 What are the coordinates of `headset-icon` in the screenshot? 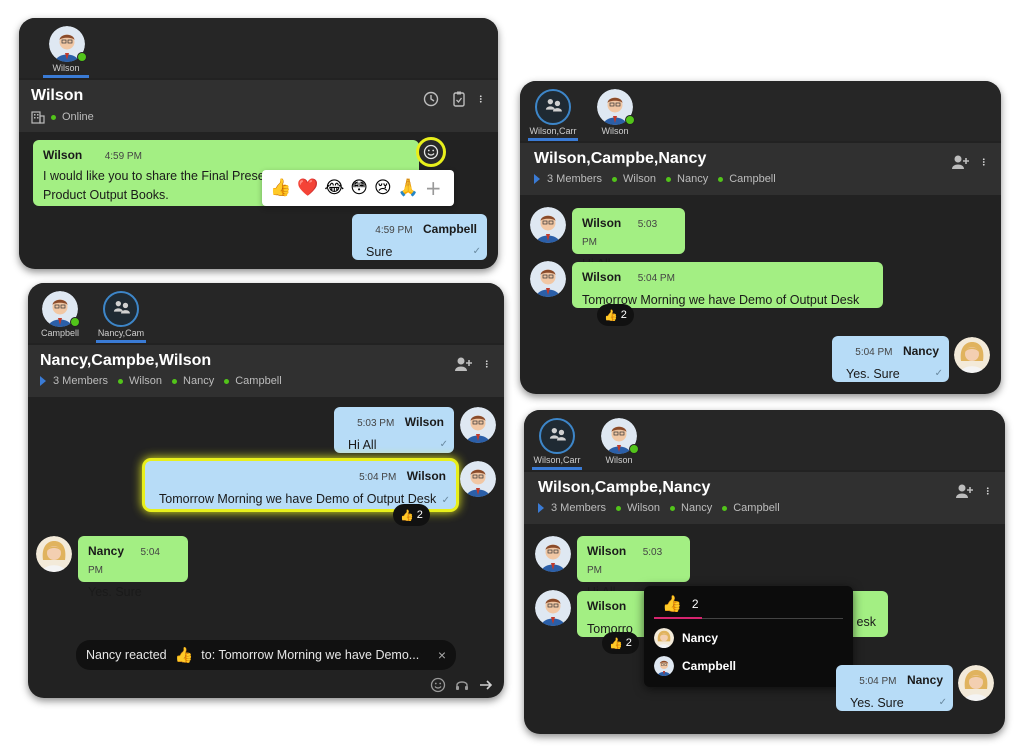 It's located at (462, 685).